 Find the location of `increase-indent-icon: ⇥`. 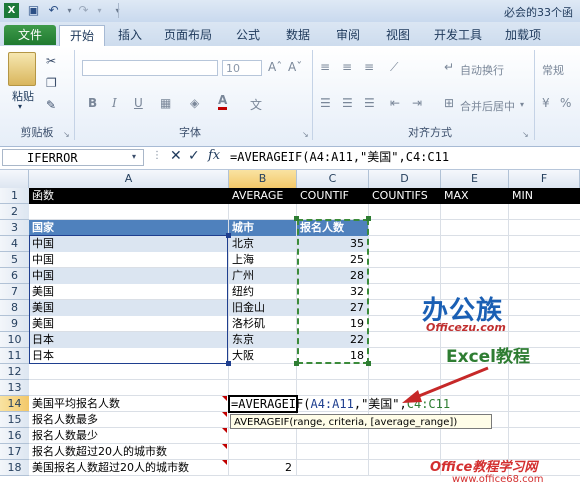

increase-indent-icon: ⇥ is located at coordinates (417, 103).